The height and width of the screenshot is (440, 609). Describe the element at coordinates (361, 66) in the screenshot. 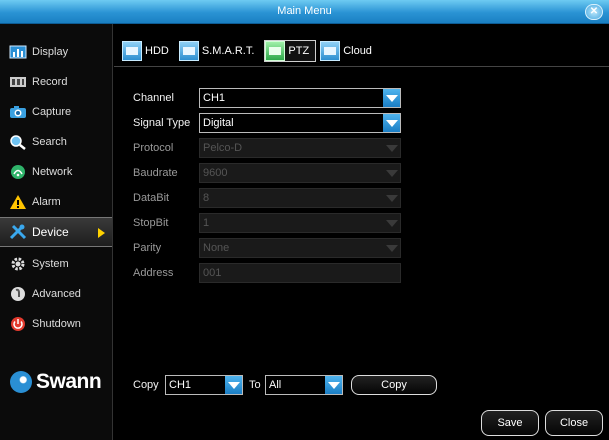

I see `tab-divider` at that location.